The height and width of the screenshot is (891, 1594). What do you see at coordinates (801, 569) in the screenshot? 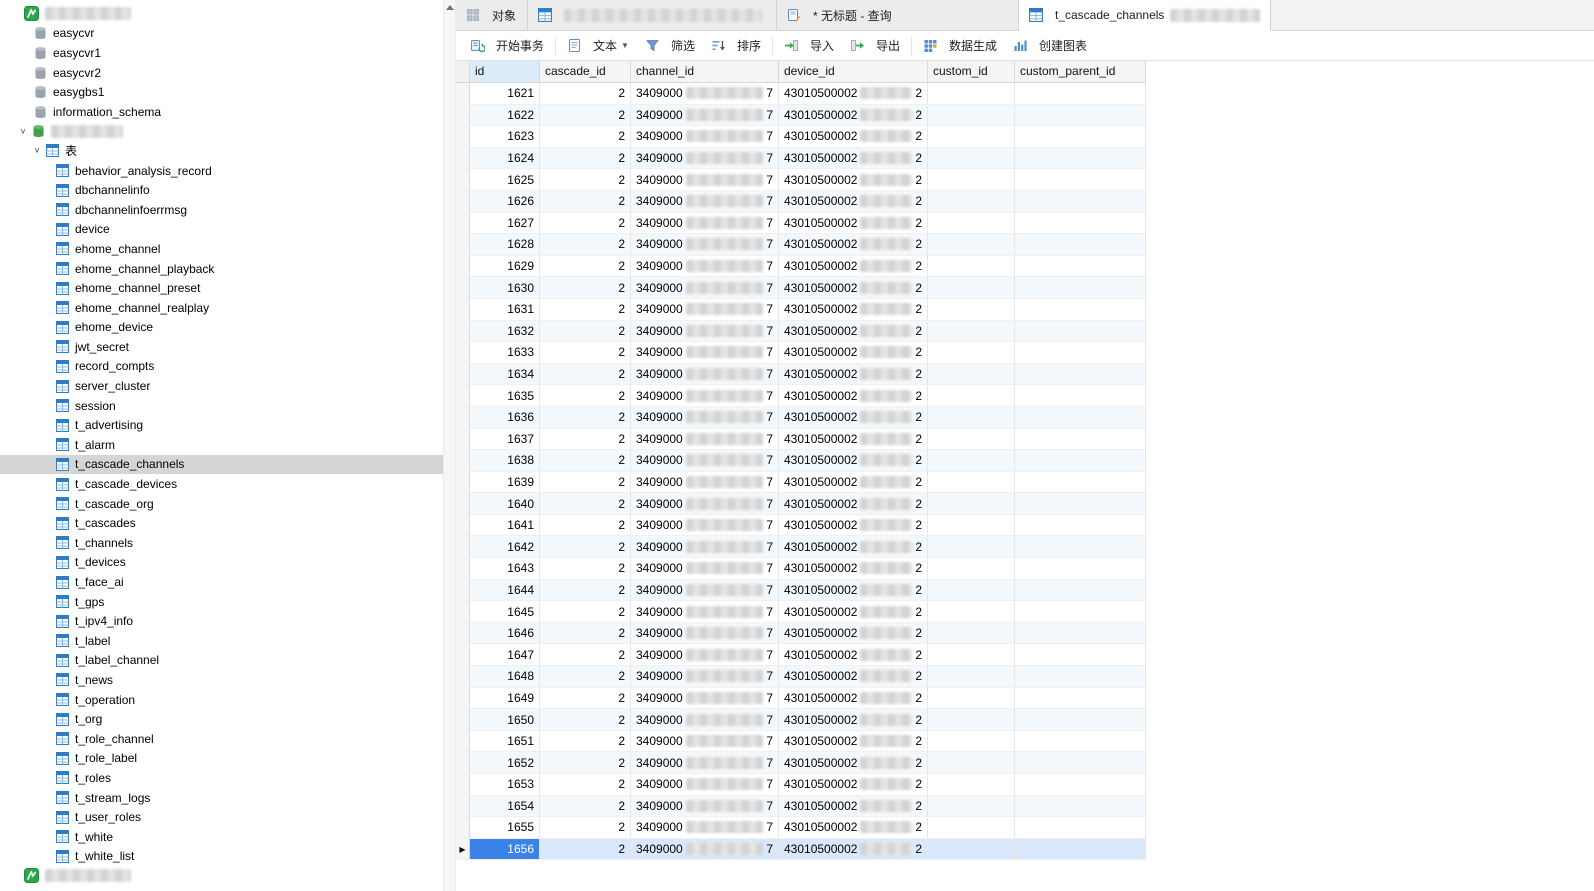
I see `table-row: 1643 2 3409000 7 43010500002 2` at bounding box center [801, 569].